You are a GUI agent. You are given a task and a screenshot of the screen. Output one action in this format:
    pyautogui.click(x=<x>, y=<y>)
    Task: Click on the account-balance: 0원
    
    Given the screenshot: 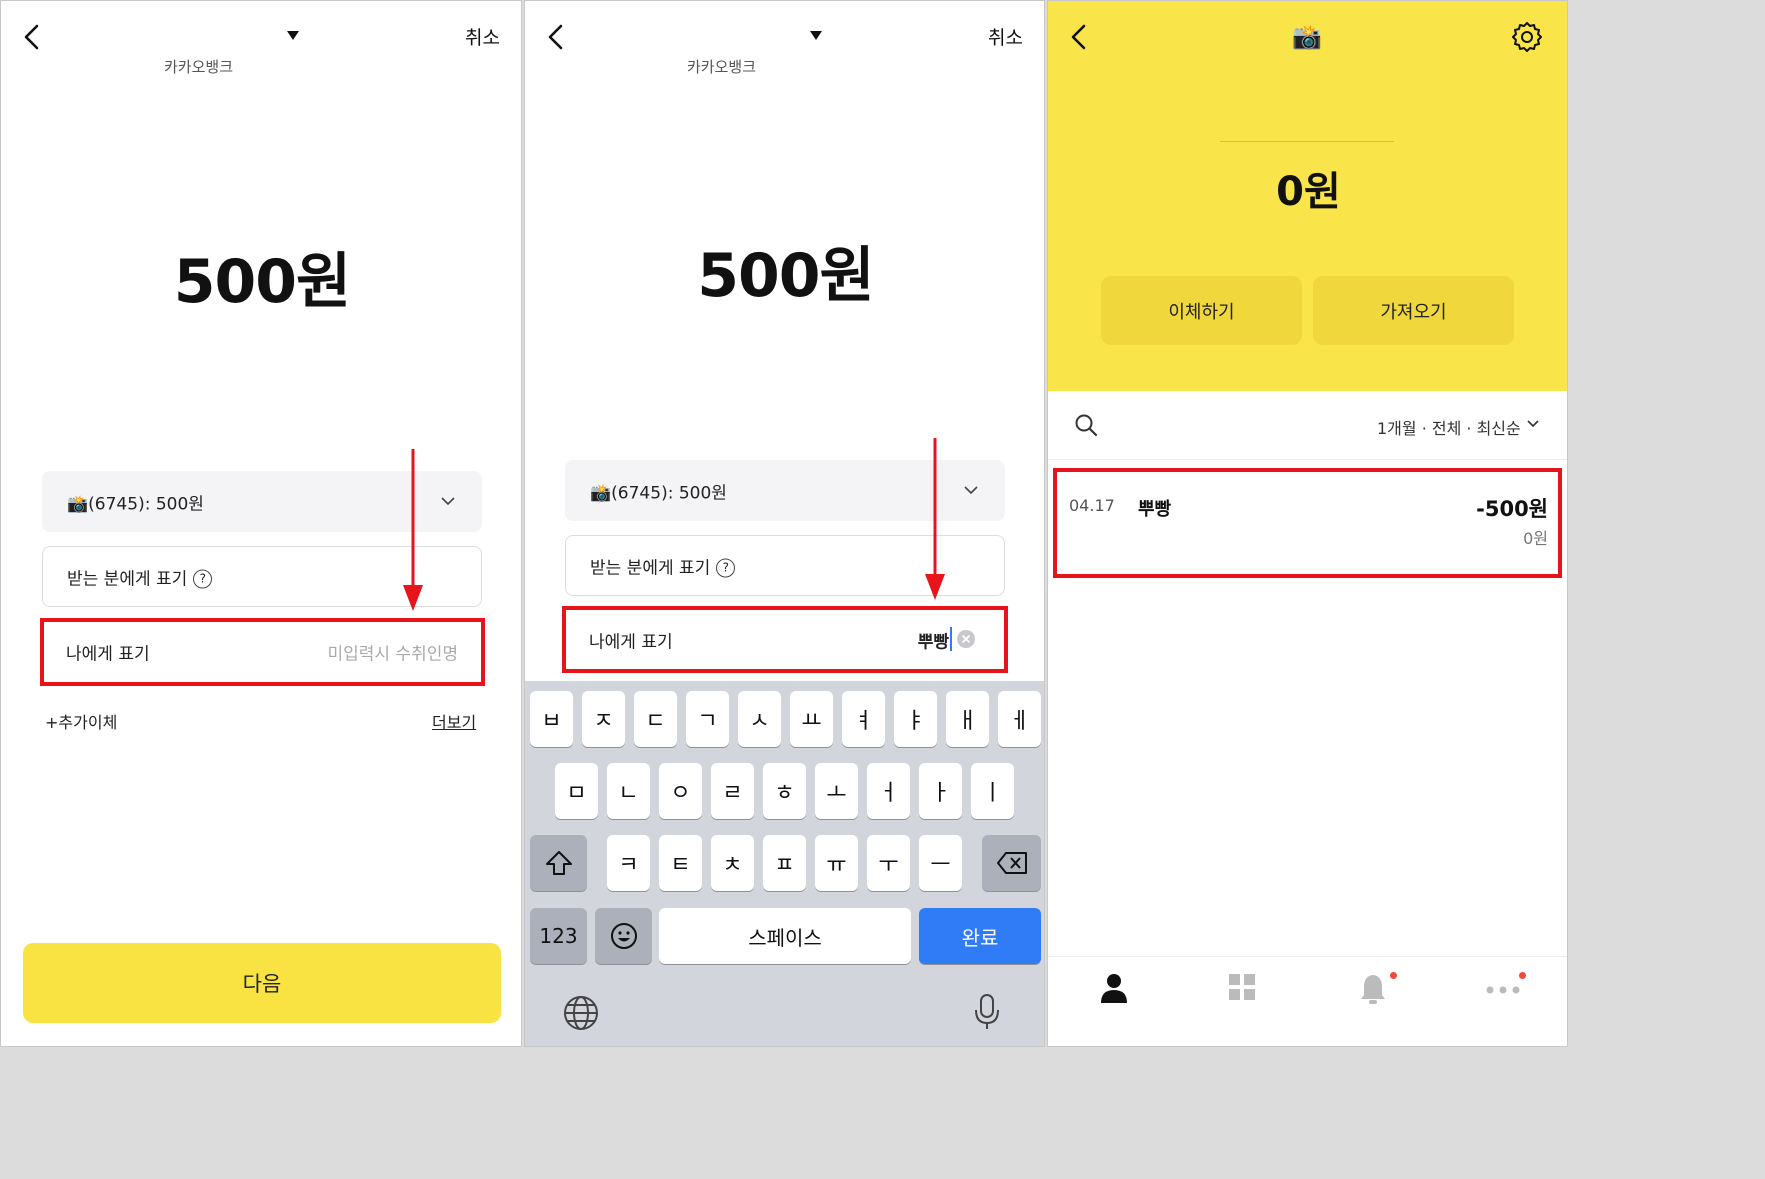 What is the action you would take?
    pyautogui.click(x=1308, y=192)
    